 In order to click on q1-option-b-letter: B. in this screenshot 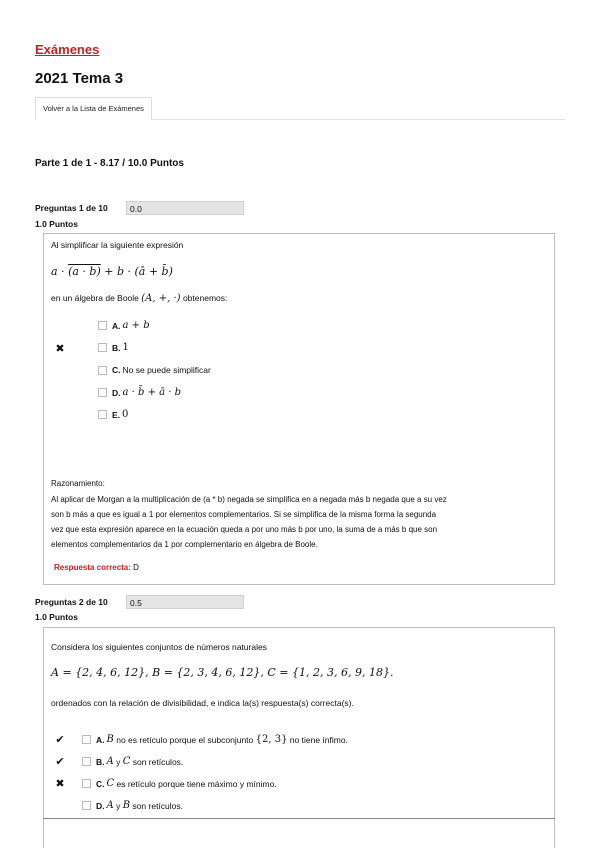, I will do `click(116, 347)`.